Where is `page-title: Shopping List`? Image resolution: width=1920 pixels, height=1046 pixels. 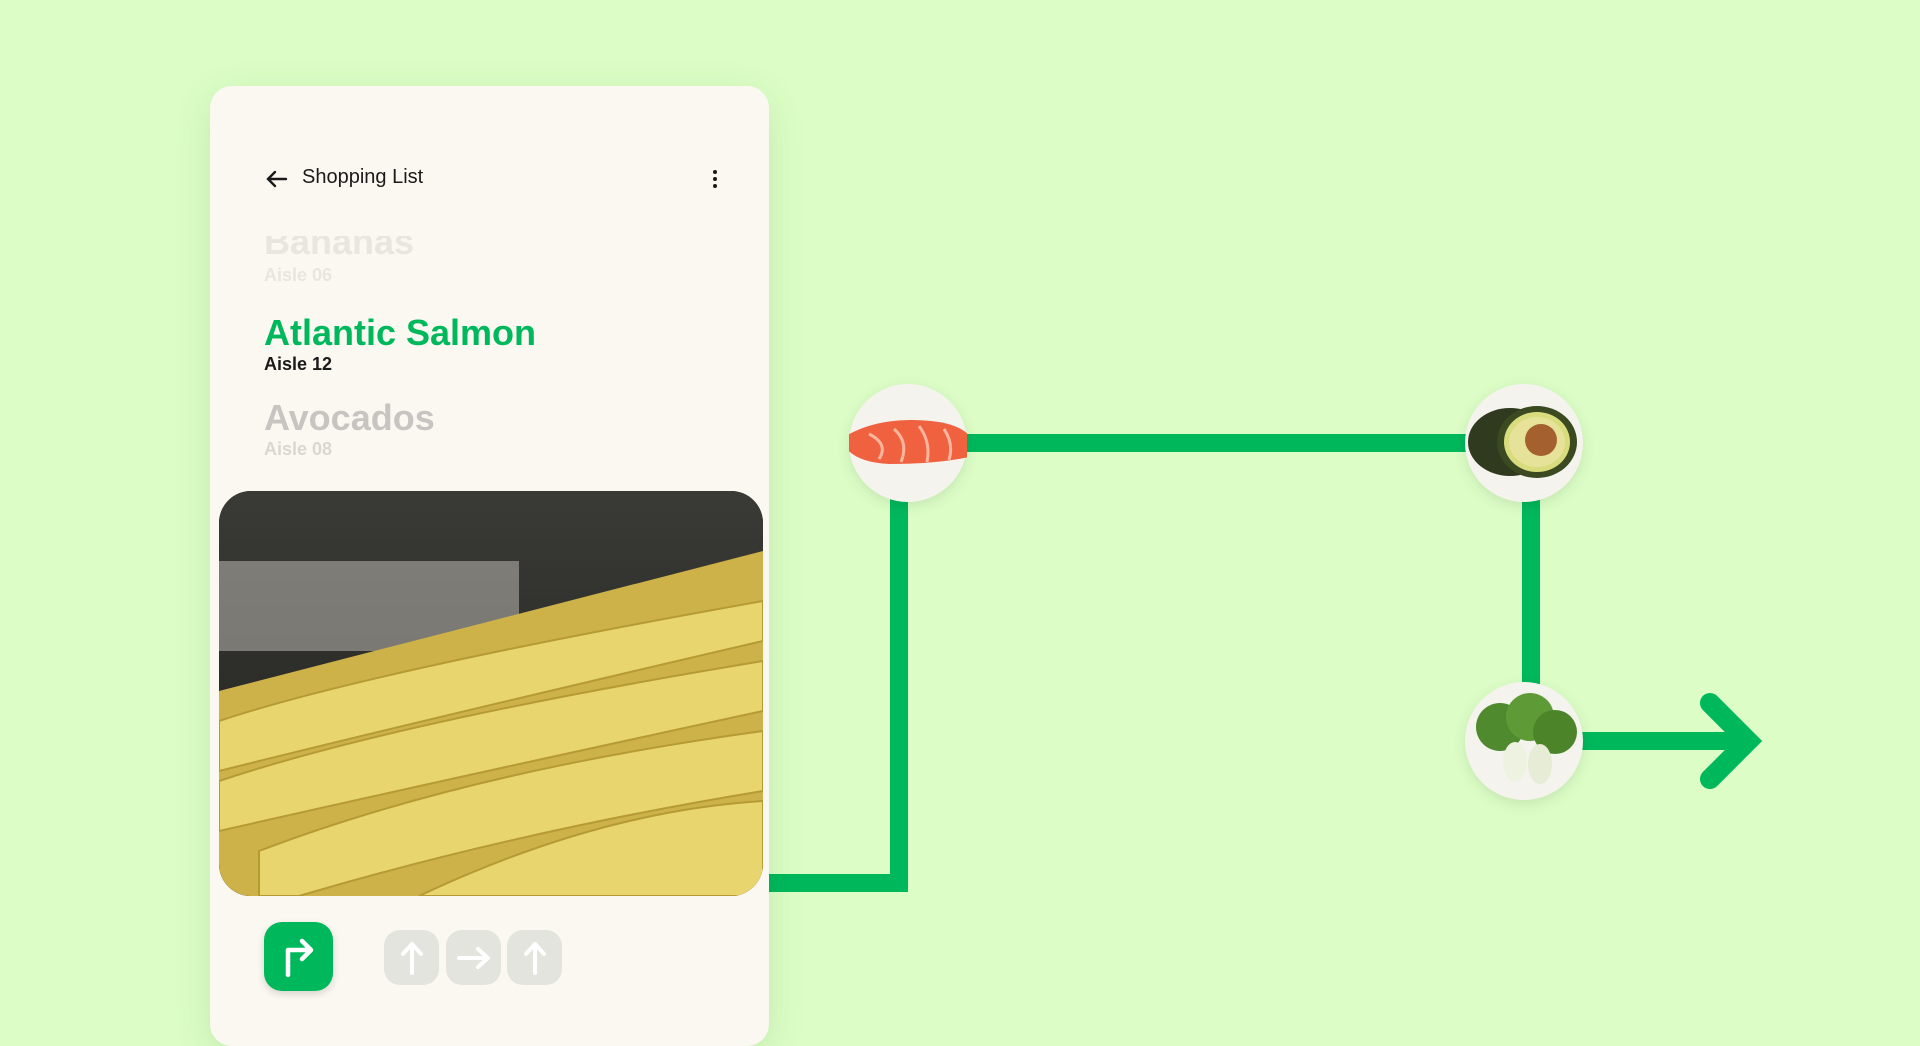
page-title: Shopping List is located at coordinates (363, 177).